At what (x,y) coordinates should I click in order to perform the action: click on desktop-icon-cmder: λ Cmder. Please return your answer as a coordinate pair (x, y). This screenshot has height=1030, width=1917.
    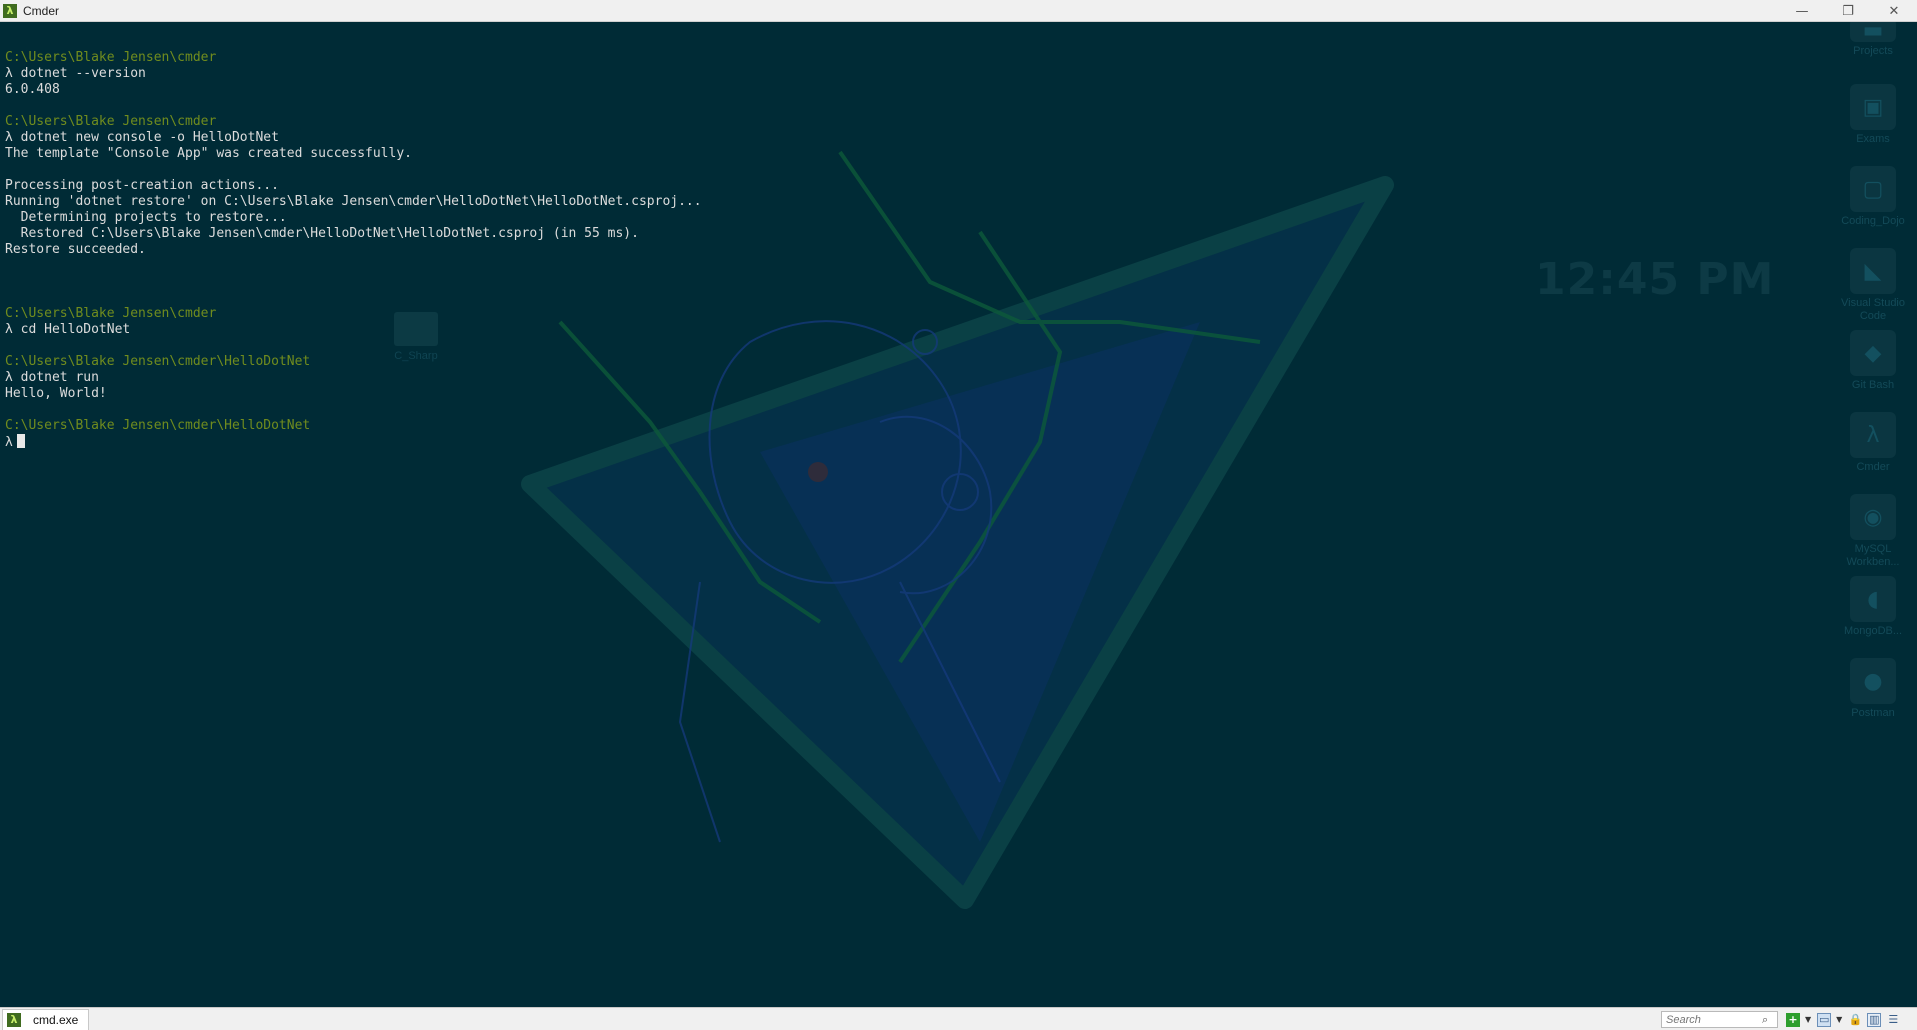
    Looking at the image, I should click on (1873, 443).